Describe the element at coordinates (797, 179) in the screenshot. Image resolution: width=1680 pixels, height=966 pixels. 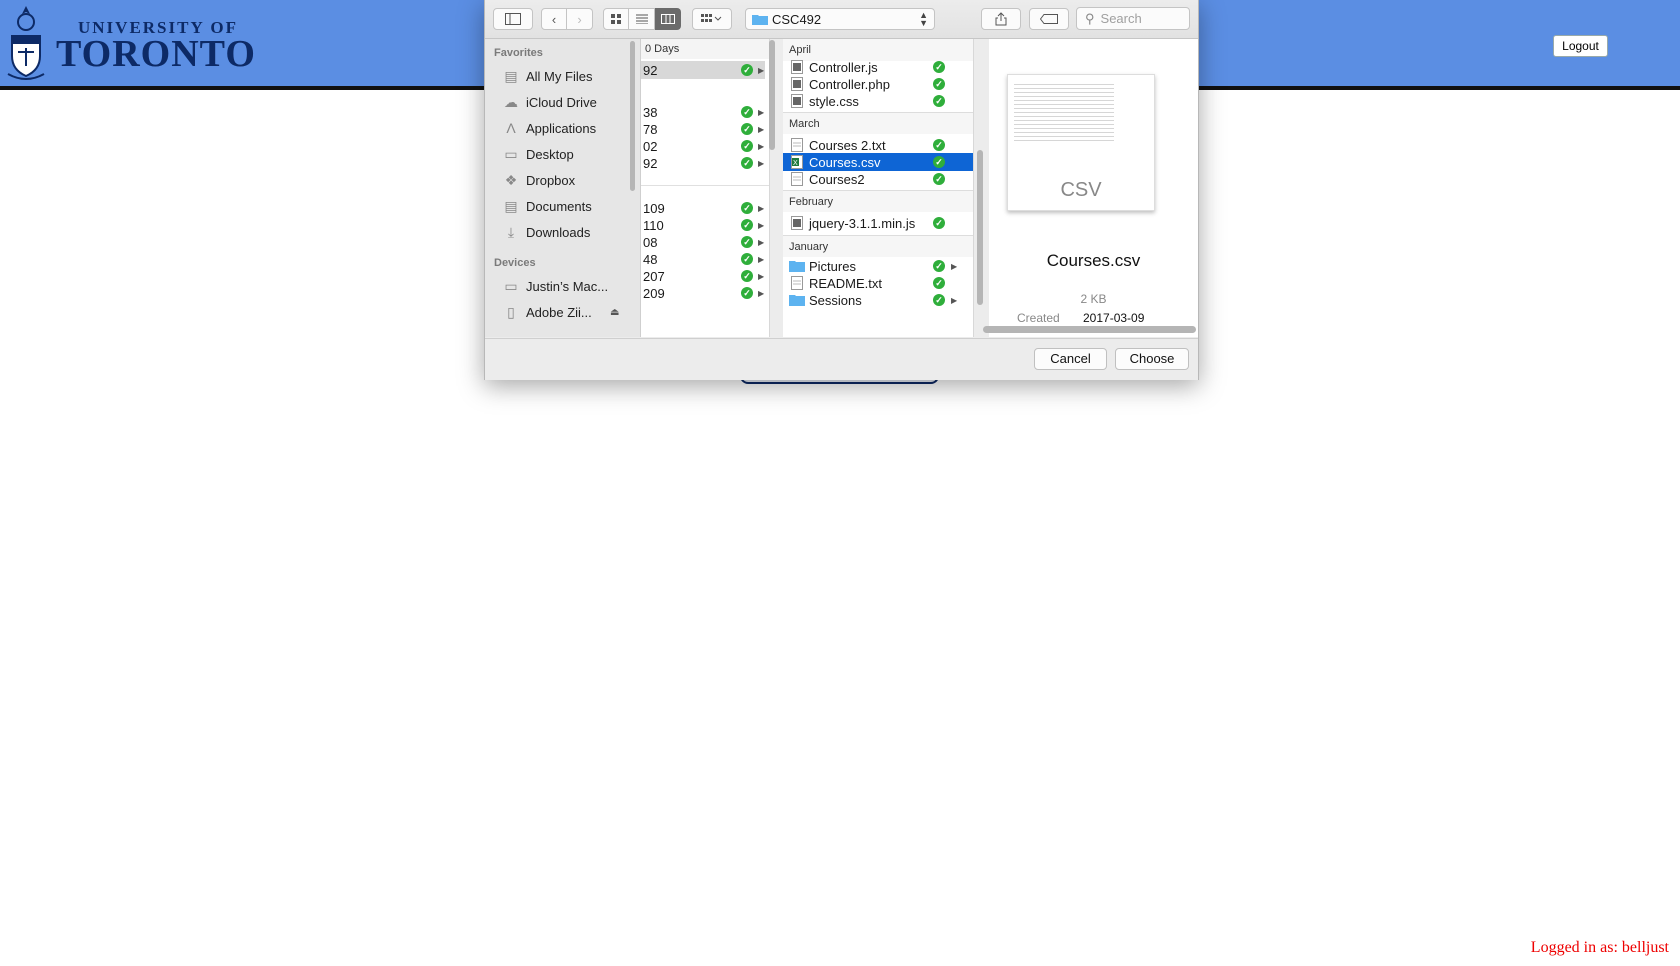
I see `text-file-icon` at that location.